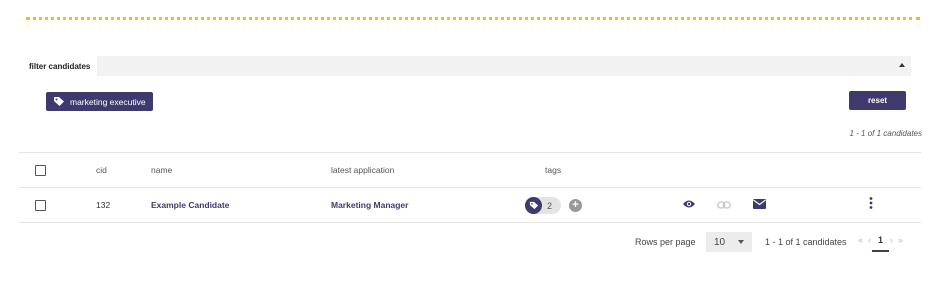 The width and height of the screenshot is (940, 299). I want to click on row-select-cell, so click(40, 205).